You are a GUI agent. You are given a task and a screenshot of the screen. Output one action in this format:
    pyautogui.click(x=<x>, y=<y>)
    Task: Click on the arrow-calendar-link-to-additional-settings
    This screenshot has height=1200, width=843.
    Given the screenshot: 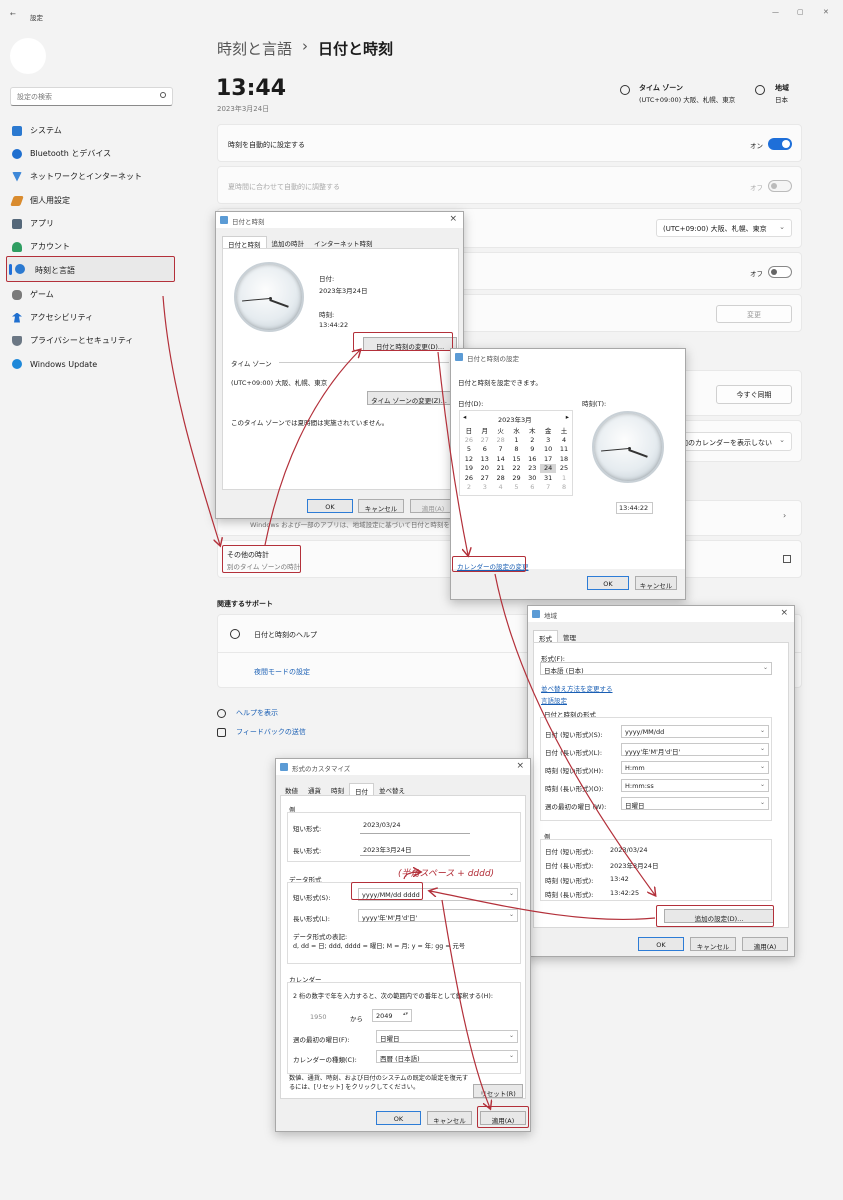 What is the action you would take?
    pyautogui.click(x=574, y=734)
    